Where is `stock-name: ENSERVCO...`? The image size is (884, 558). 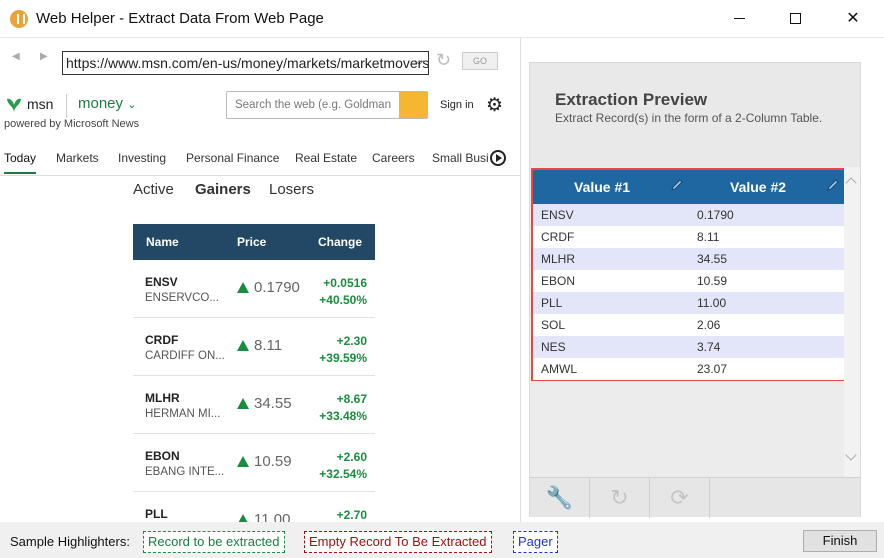
stock-name: ENSERVCO... is located at coordinates (182, 298).